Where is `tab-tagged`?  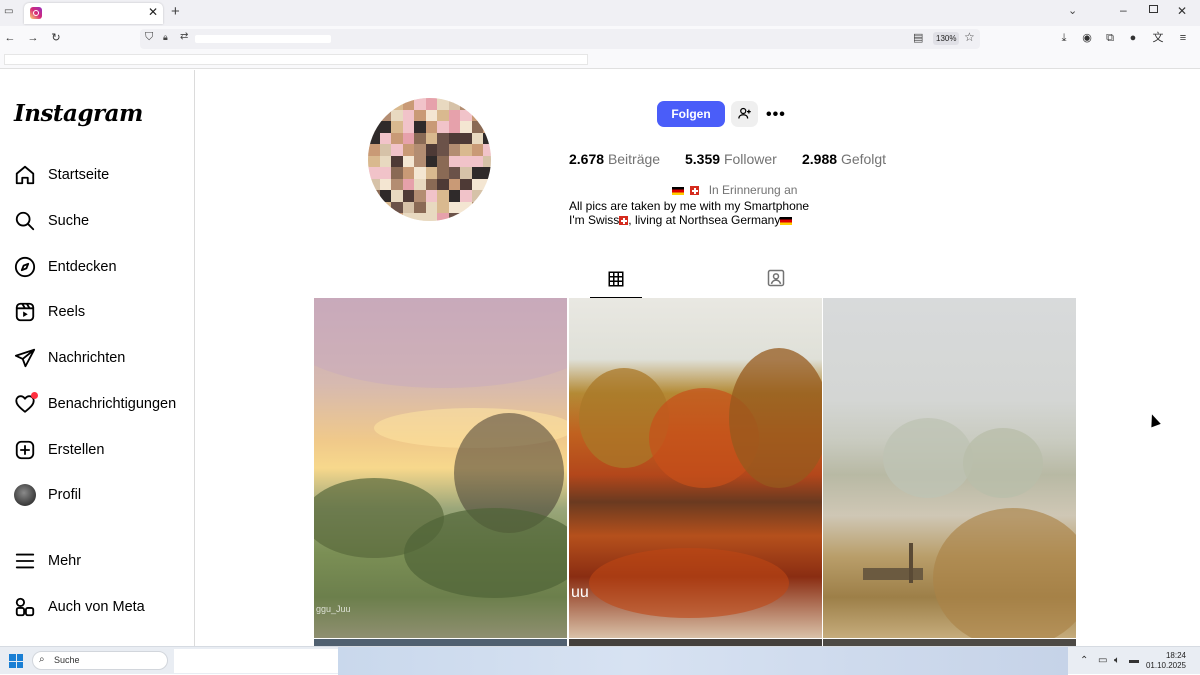
tab-tagged is located at coordinates (776, 279).